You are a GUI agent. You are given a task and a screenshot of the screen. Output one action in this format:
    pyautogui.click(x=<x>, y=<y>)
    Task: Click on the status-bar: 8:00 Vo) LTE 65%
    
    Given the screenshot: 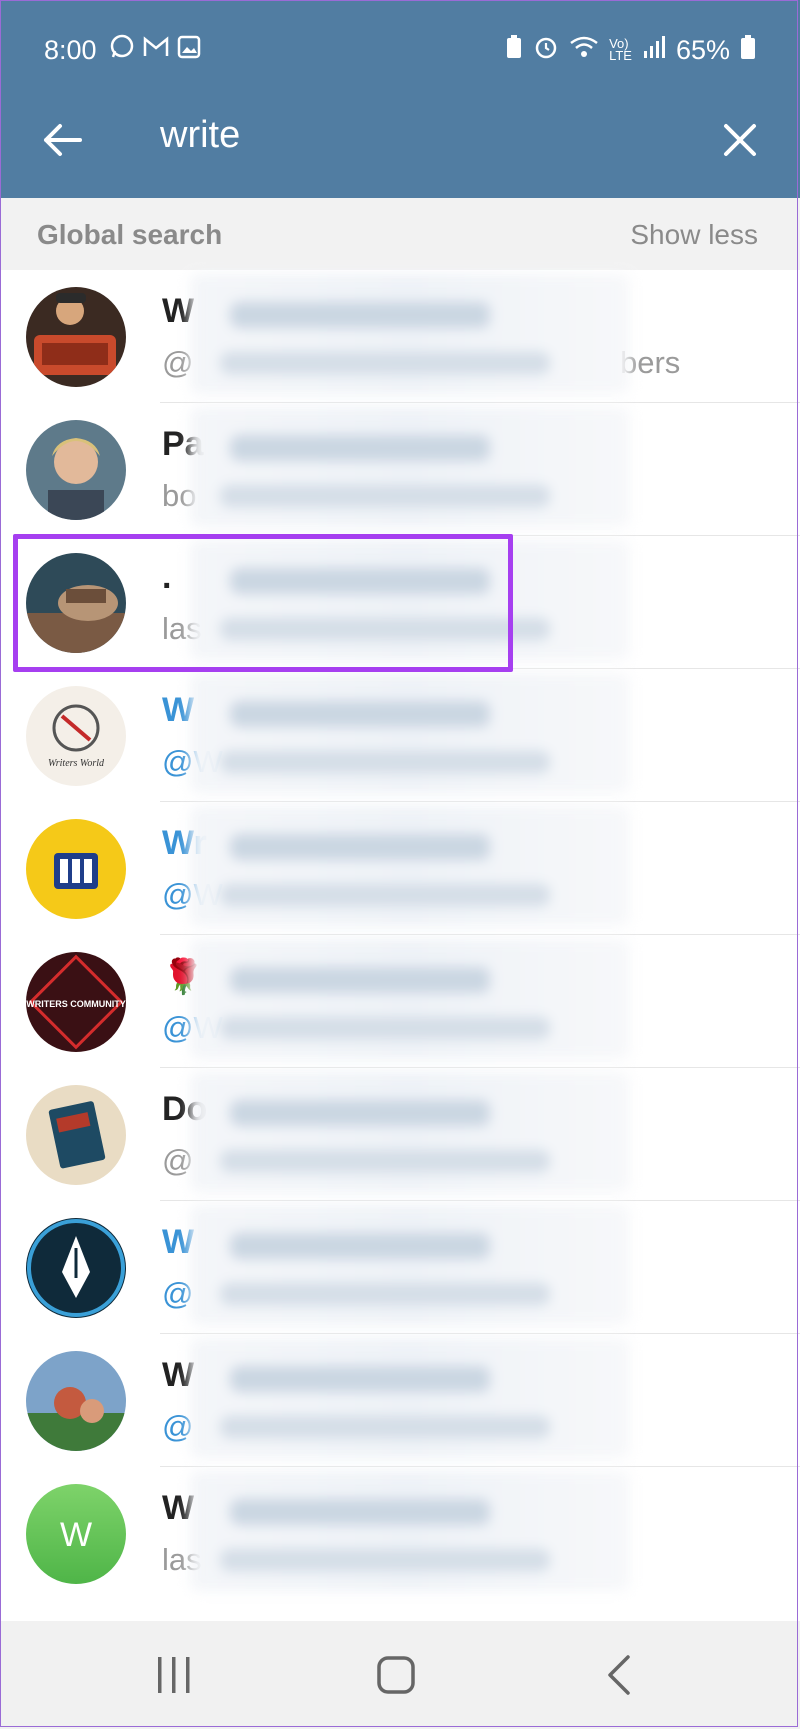 What is the action you would take?
    pyautogui.click(x=400, y=50)
    